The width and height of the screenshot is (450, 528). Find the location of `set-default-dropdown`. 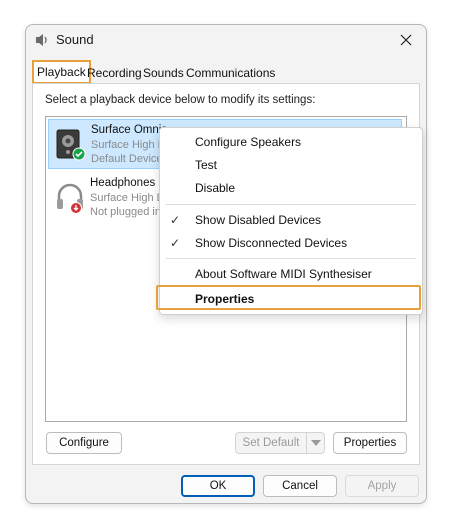

set-default-dropdown is located at coordinates (316, 443).